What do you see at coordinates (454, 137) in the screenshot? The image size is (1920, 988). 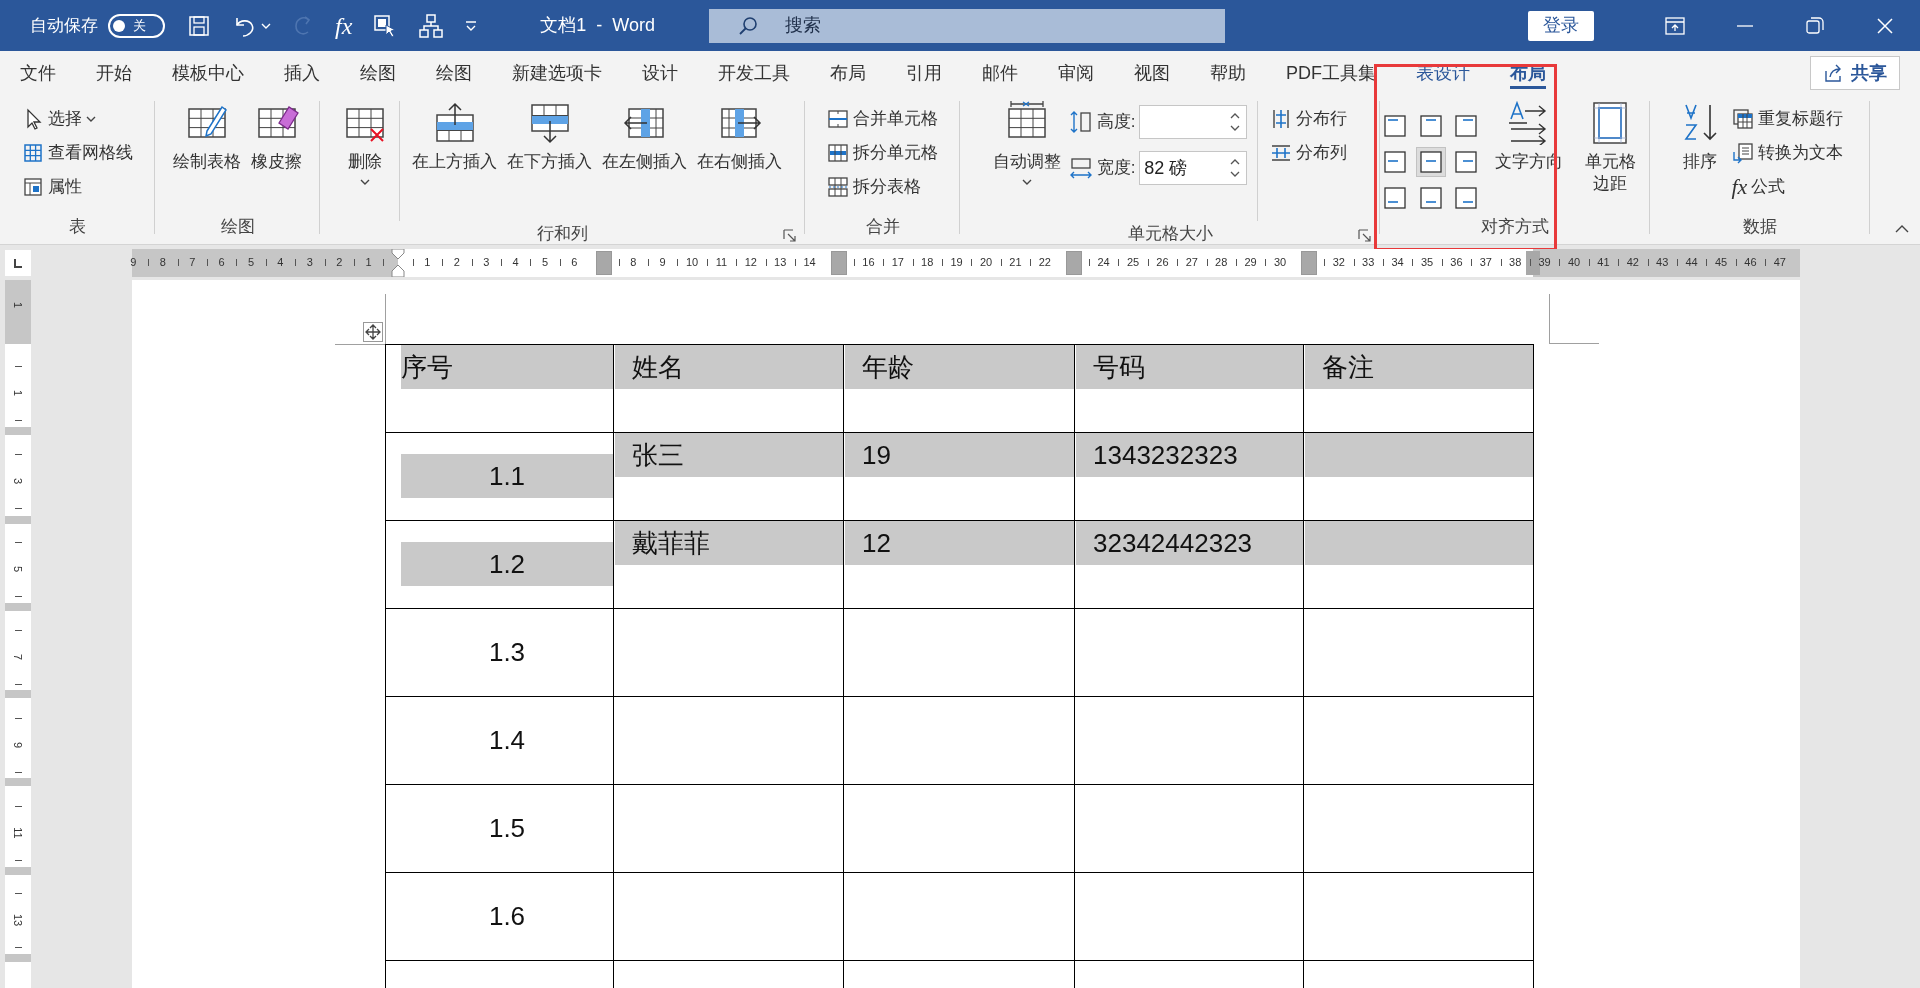 I see `ribbon-button: 在上方插入` at bounding box center [454, 137].